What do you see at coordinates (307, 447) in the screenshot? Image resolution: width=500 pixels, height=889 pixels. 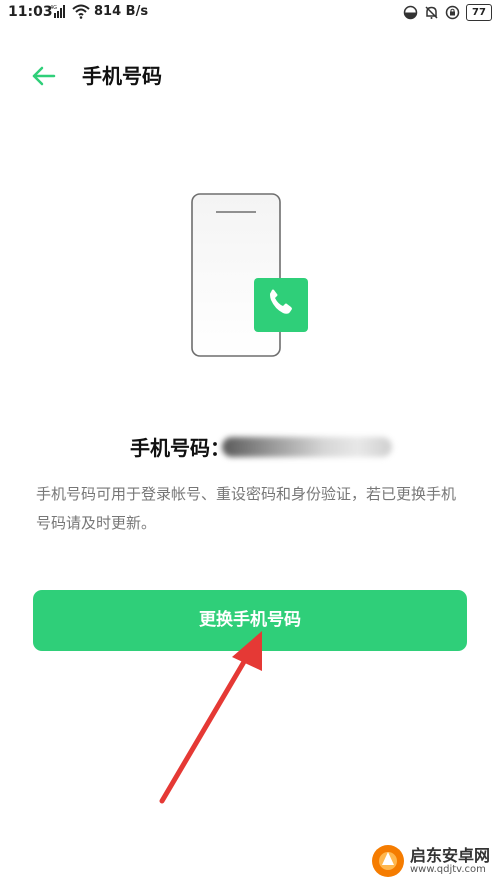 I see `phone-number-value-blurred` at bounding box center [307, 447].